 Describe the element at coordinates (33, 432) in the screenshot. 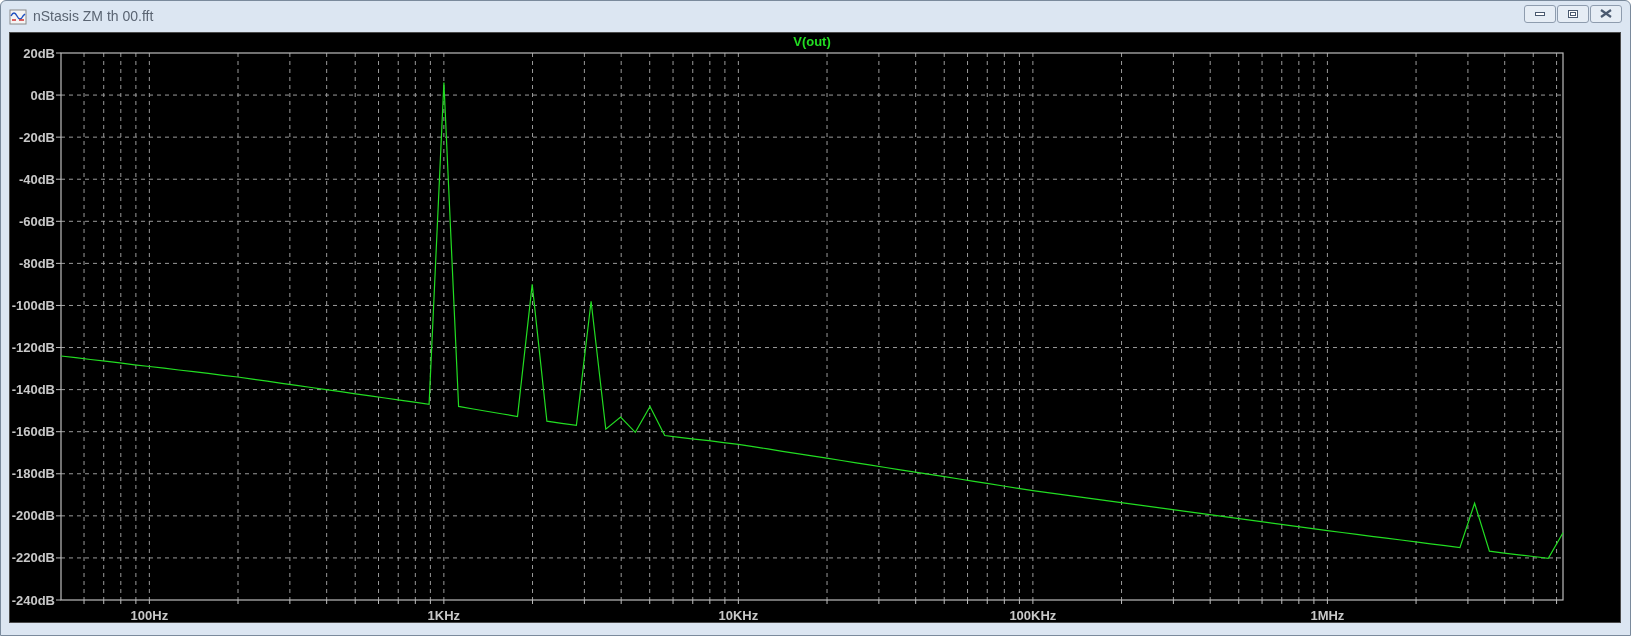

I see `y-tick-label: -160dB` at that location.